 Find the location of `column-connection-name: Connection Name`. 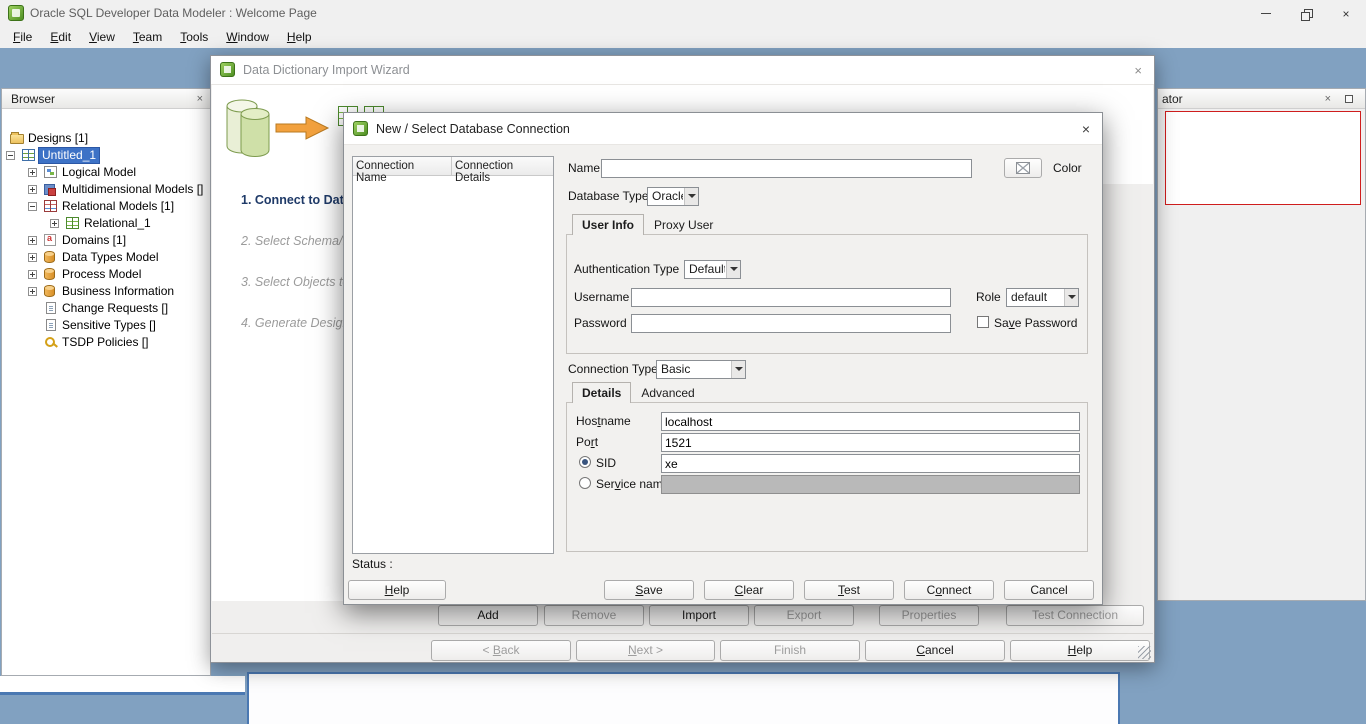

column-connection-name: Connection Name is located at coordinates (402, 170).